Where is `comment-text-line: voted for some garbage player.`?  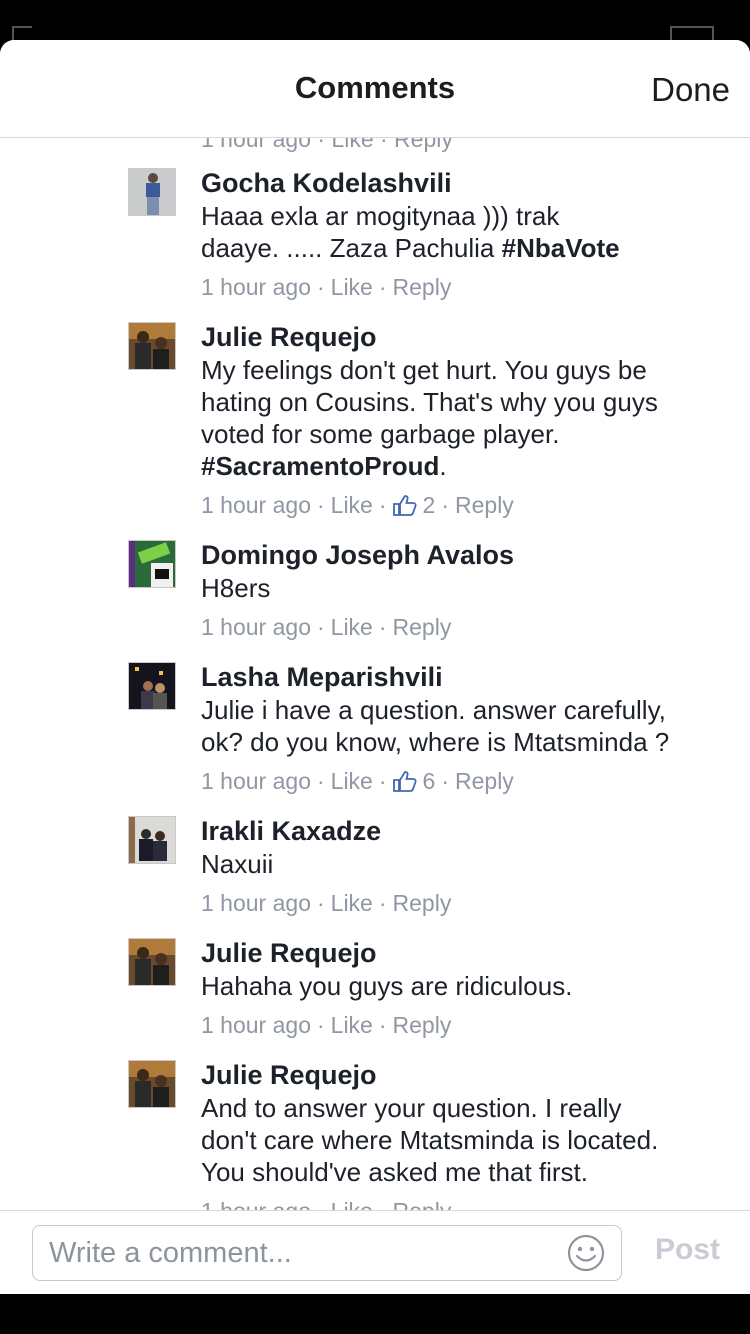
comment-text-line: voted for some garbage player. is located at coordinates (380, 434).